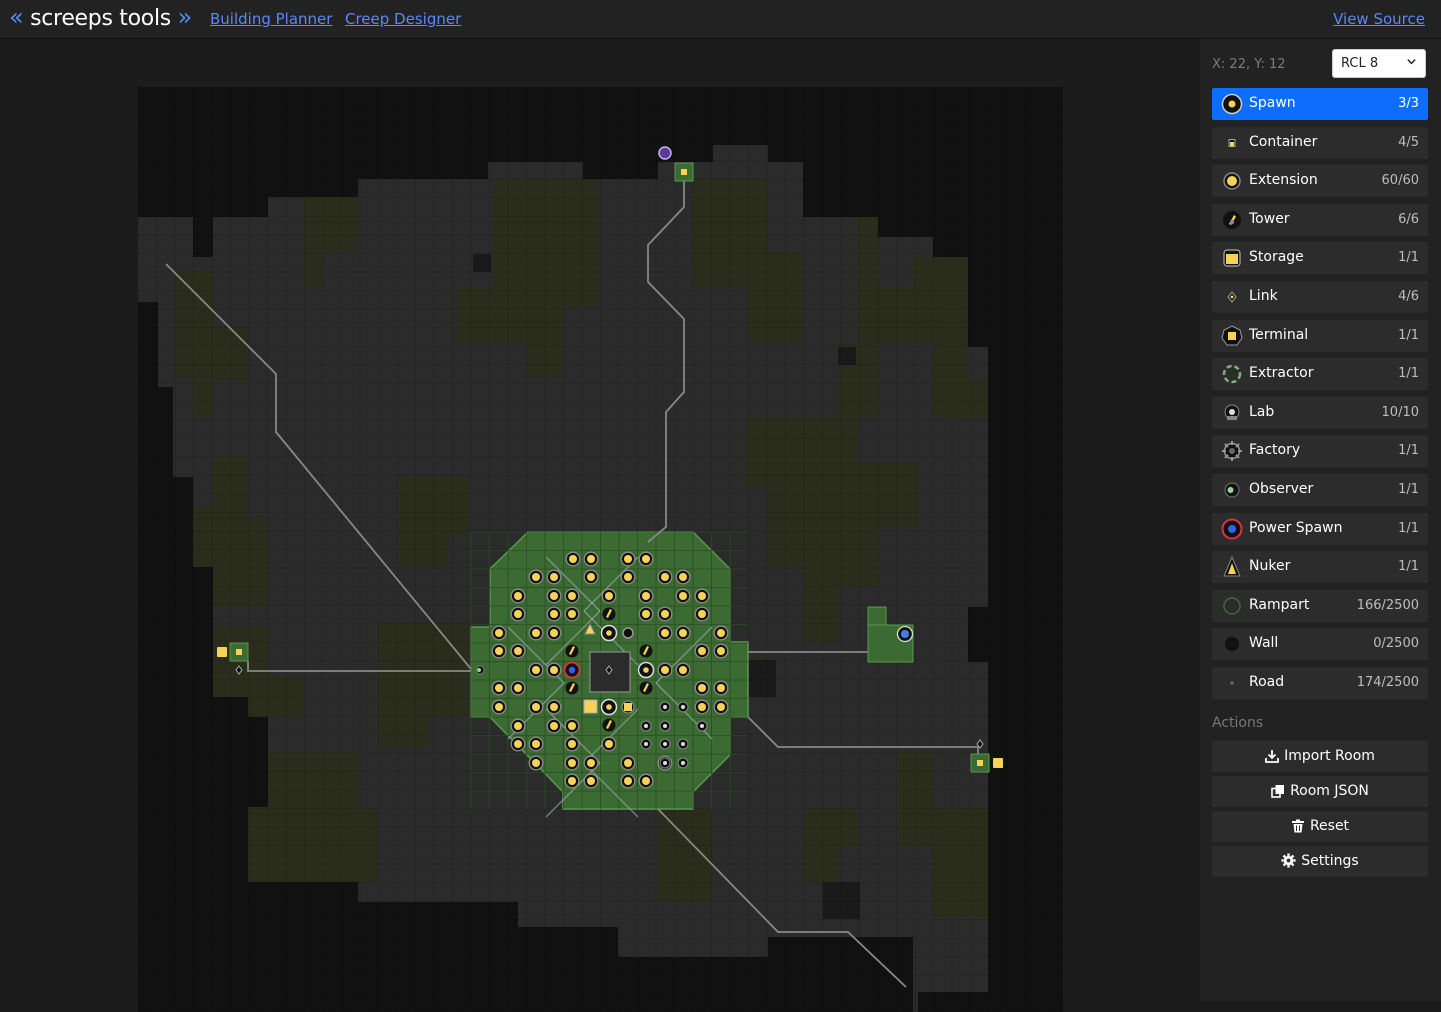 The height and width of the screenshot is (1012, 1441). I want to click on nuker-icon, so click(1232, 566).